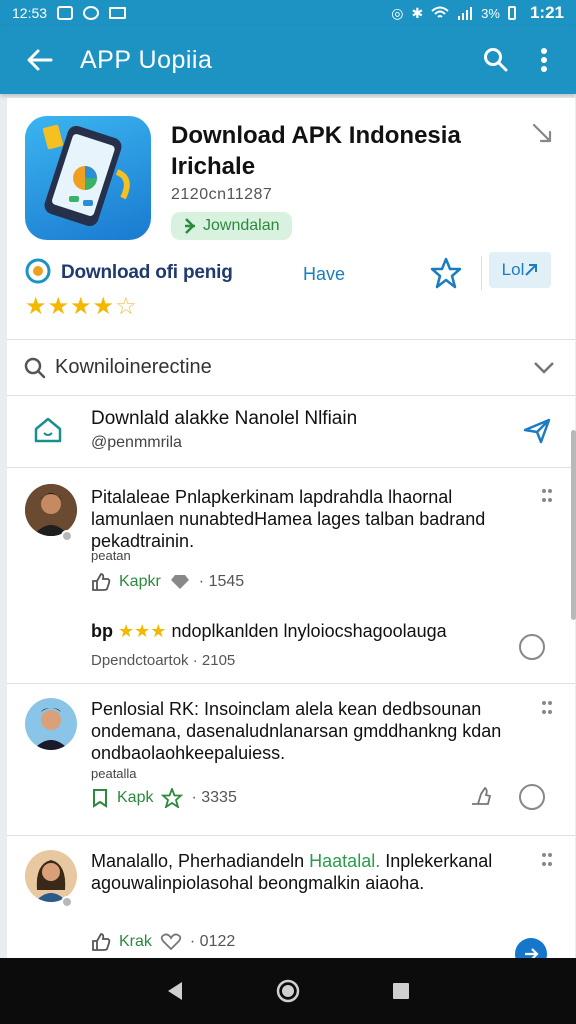 The height and width of the screenshot is (1024, 576). What do you see at coordinates (440, 12) in the screenshot?
I see `wifi-icon` at bounding box center [440, 12].